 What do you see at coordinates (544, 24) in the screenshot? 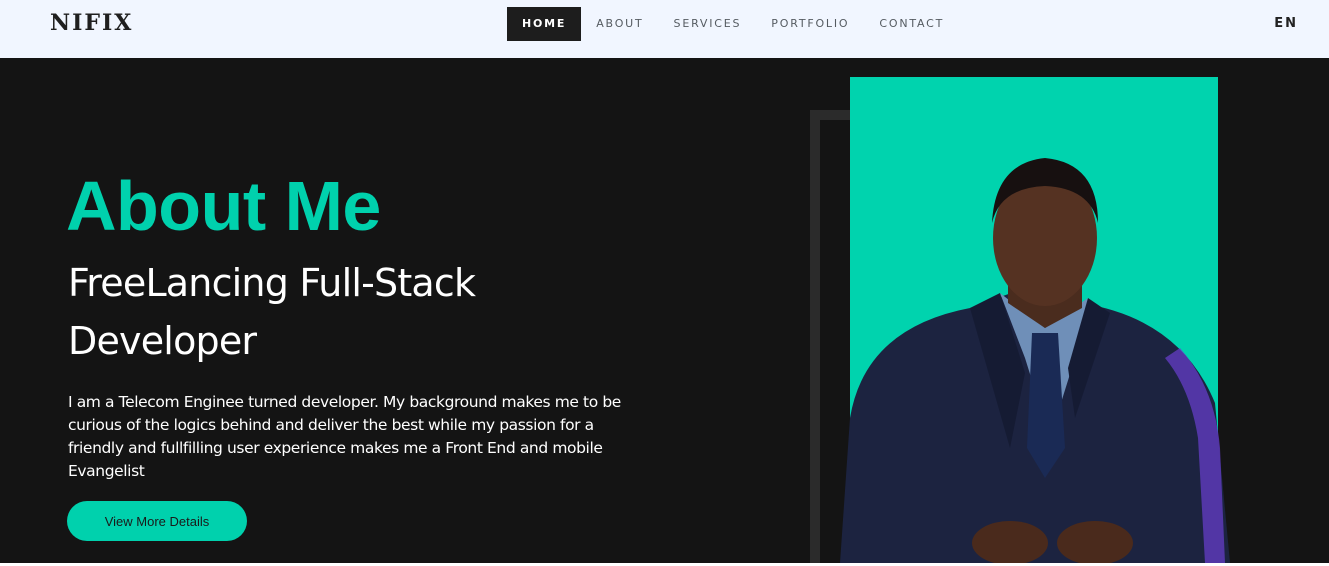
I see `nav-item-home: HOME` at bounding box center [544, 24].